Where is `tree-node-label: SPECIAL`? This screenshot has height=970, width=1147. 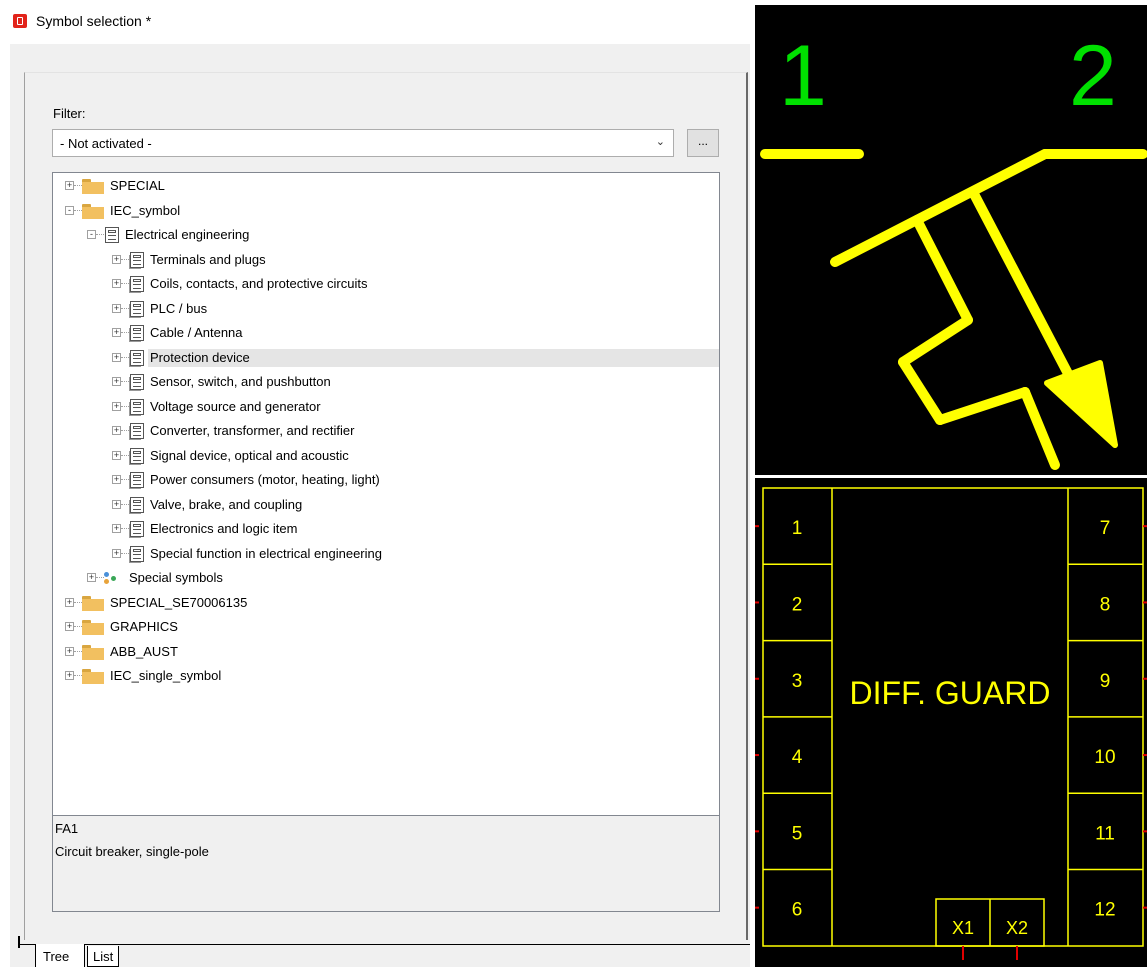 tree-node-label: SPECIAL is located at coordinates (137, 185).